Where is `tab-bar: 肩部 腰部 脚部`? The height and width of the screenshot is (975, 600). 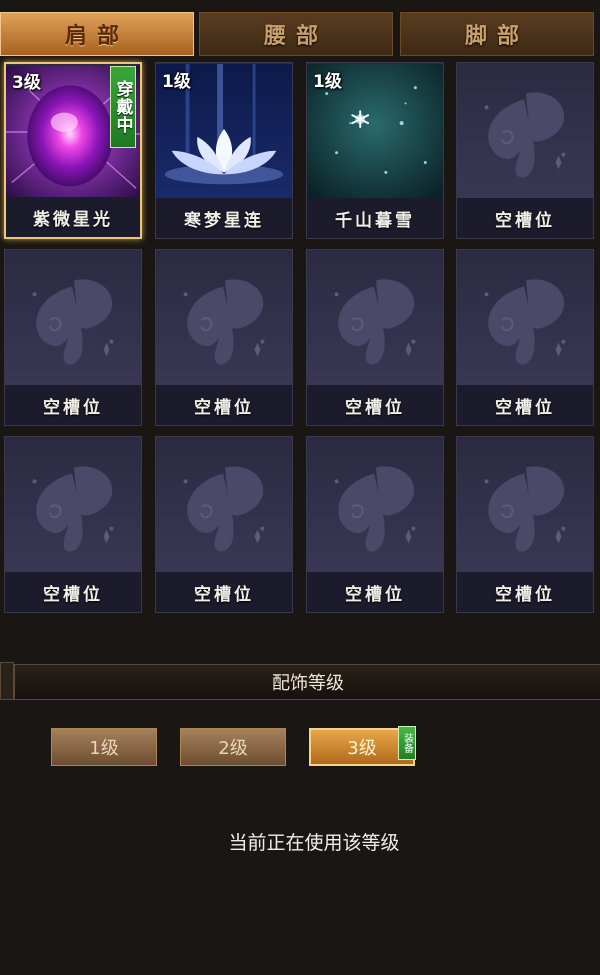
tab-bar: 肩部 腰部 脚部 is located at coordinates (300, 35).